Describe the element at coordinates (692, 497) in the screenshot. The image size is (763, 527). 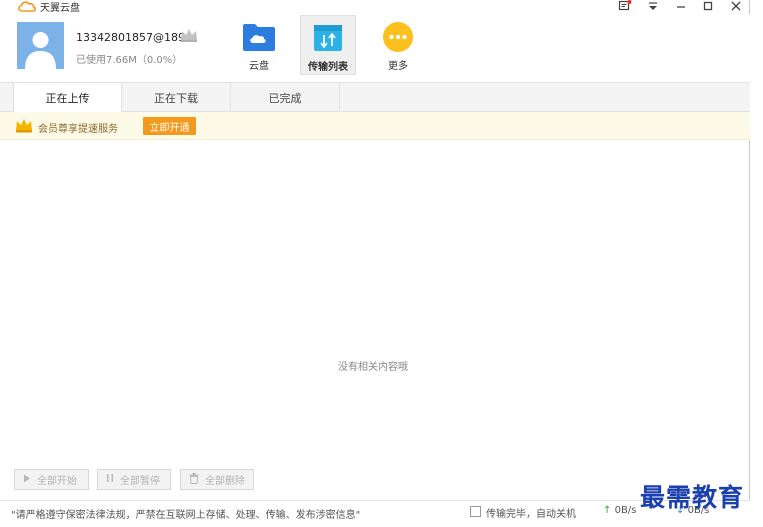
I see `watermark-text: 最需教育` at that location.